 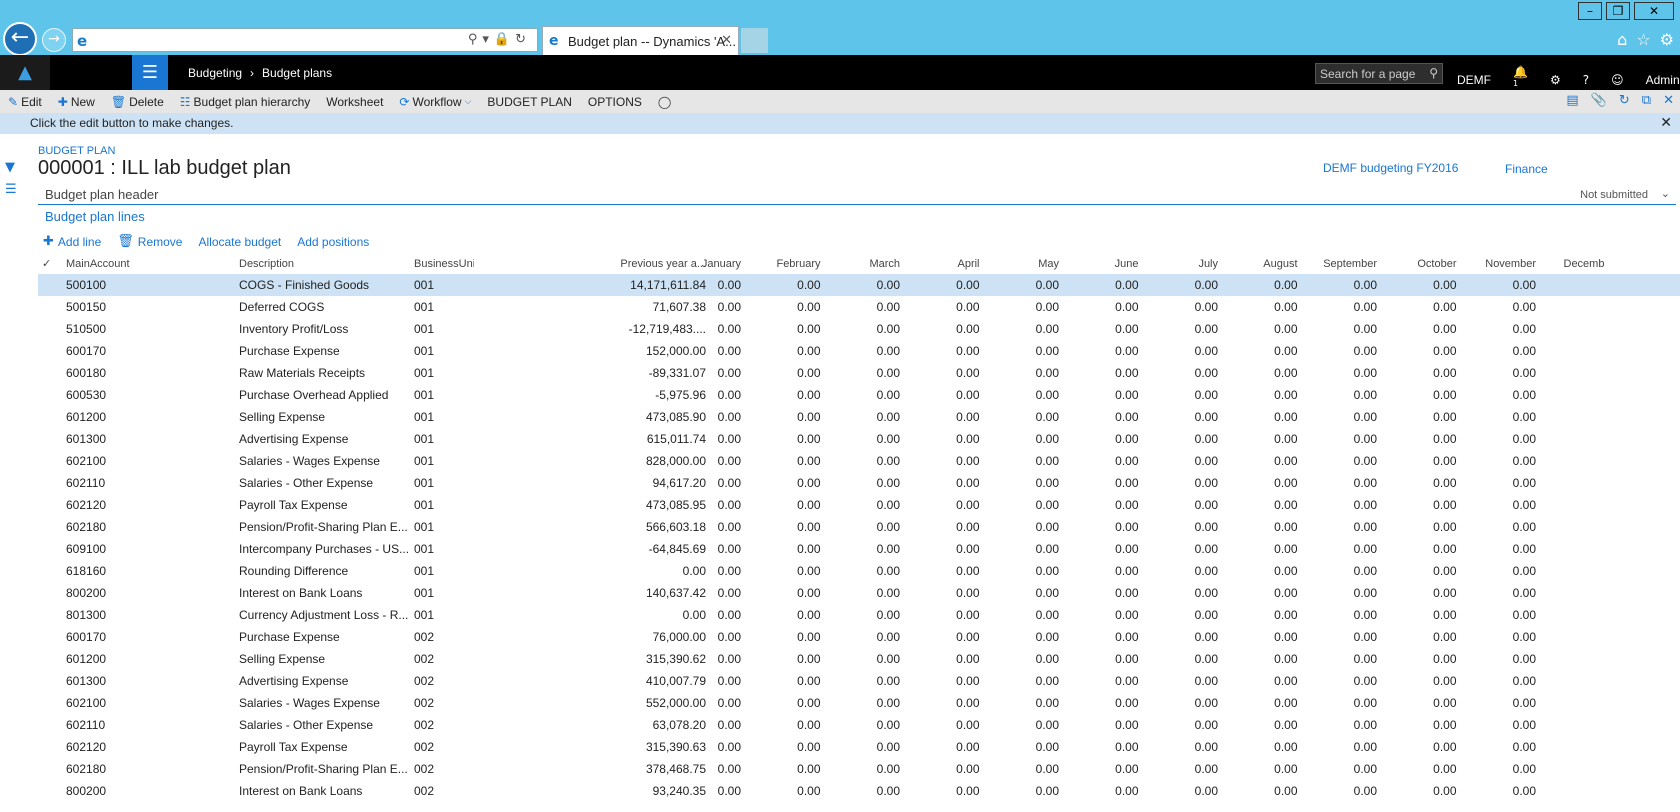 What do you see at coordinates (146, 725) in the screenshot?
I see `cell-acc: 602110` at bounding box center [146, 725].